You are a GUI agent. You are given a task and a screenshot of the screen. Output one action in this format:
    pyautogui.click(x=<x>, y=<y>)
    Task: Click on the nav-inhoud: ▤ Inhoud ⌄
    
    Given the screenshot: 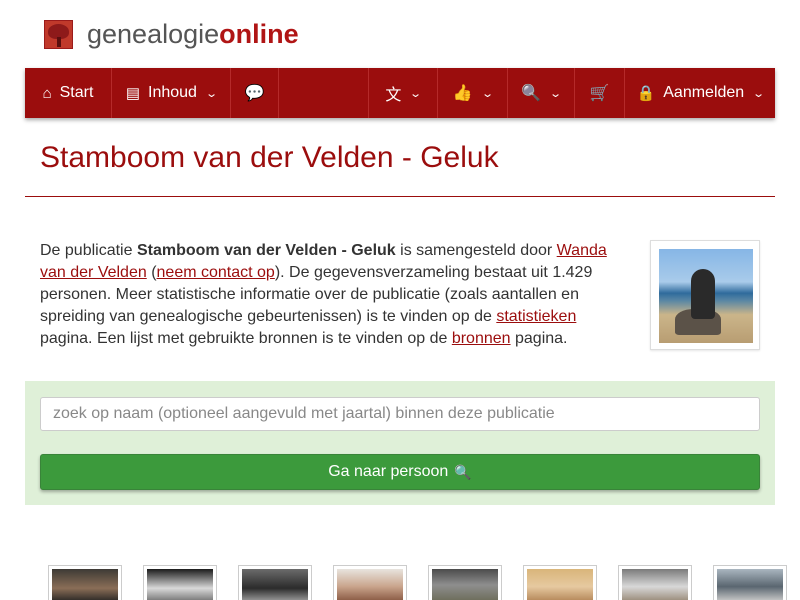 What is the action you would take?
    pyautogui.click(x=171, y=93)
    